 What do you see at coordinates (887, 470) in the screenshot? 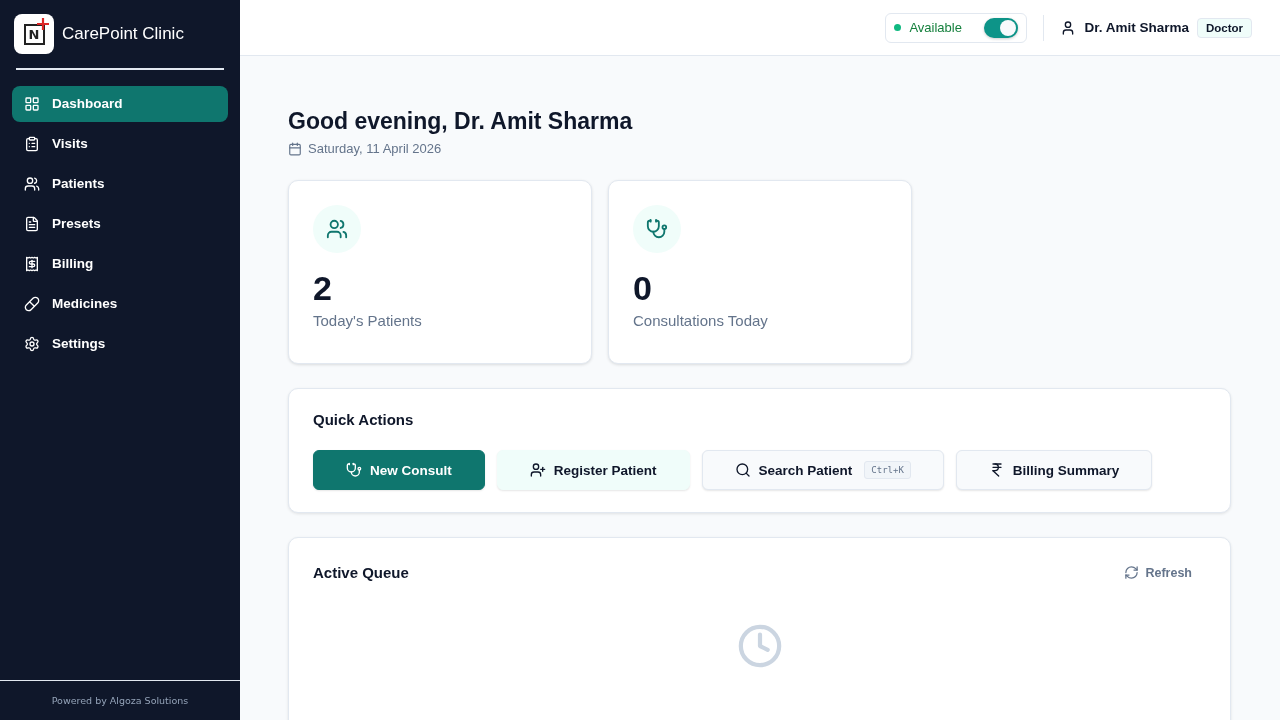
I see `shortcut-hint: Ctrl+K` at bounding box center [887, 470].